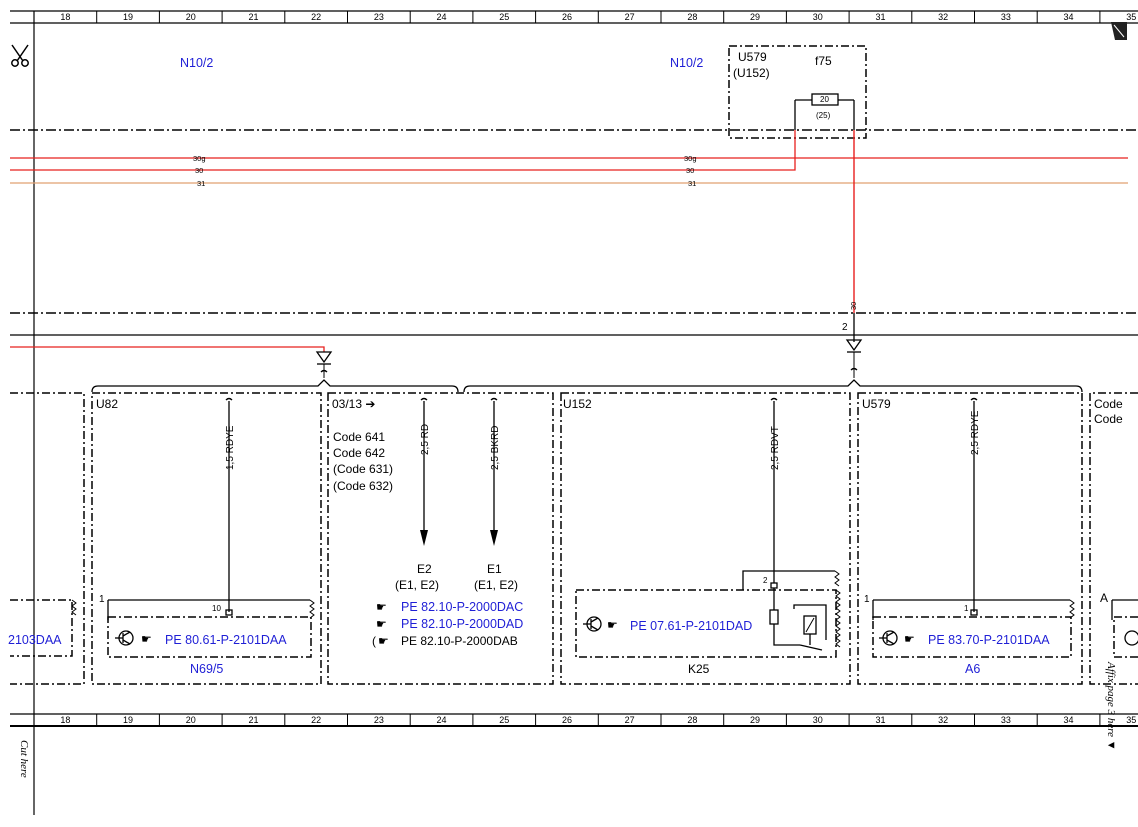 Image resolution: width=1138 pixels, height=827 pixels. What do you see at coordinates (699, 669) in the screenshot?
I see `component-k25-label: K25` at bounding box center [699, 669].